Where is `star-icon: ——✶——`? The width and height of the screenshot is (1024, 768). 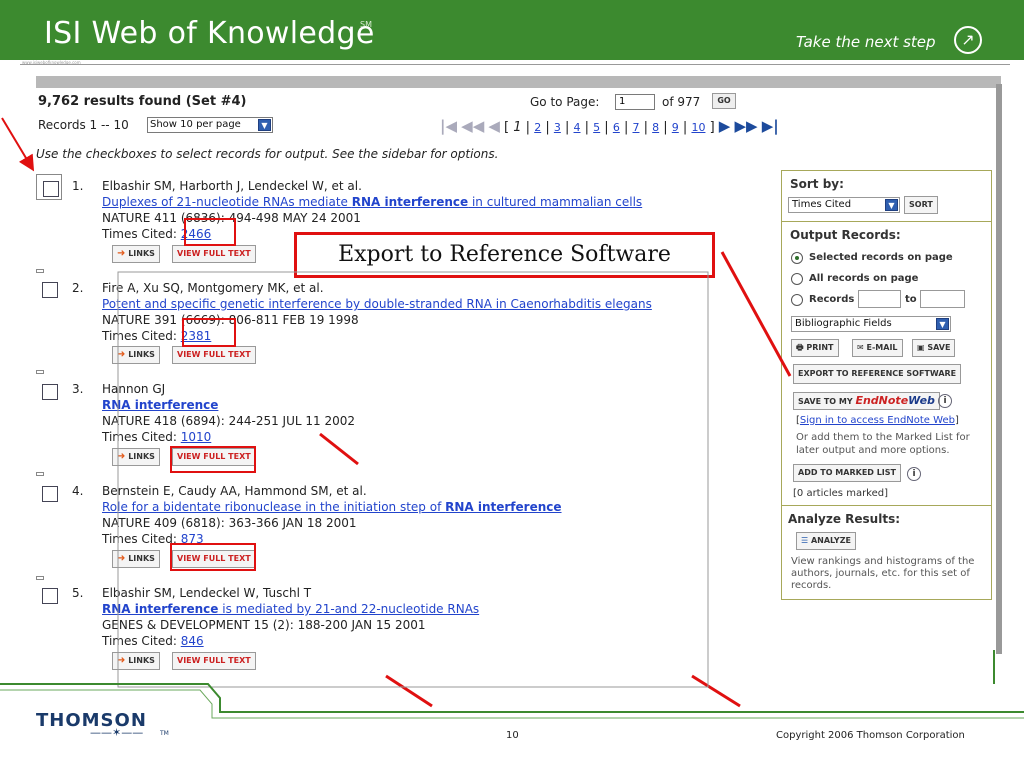
star-icon: ——✶—— is located at coordinates (117, 732).